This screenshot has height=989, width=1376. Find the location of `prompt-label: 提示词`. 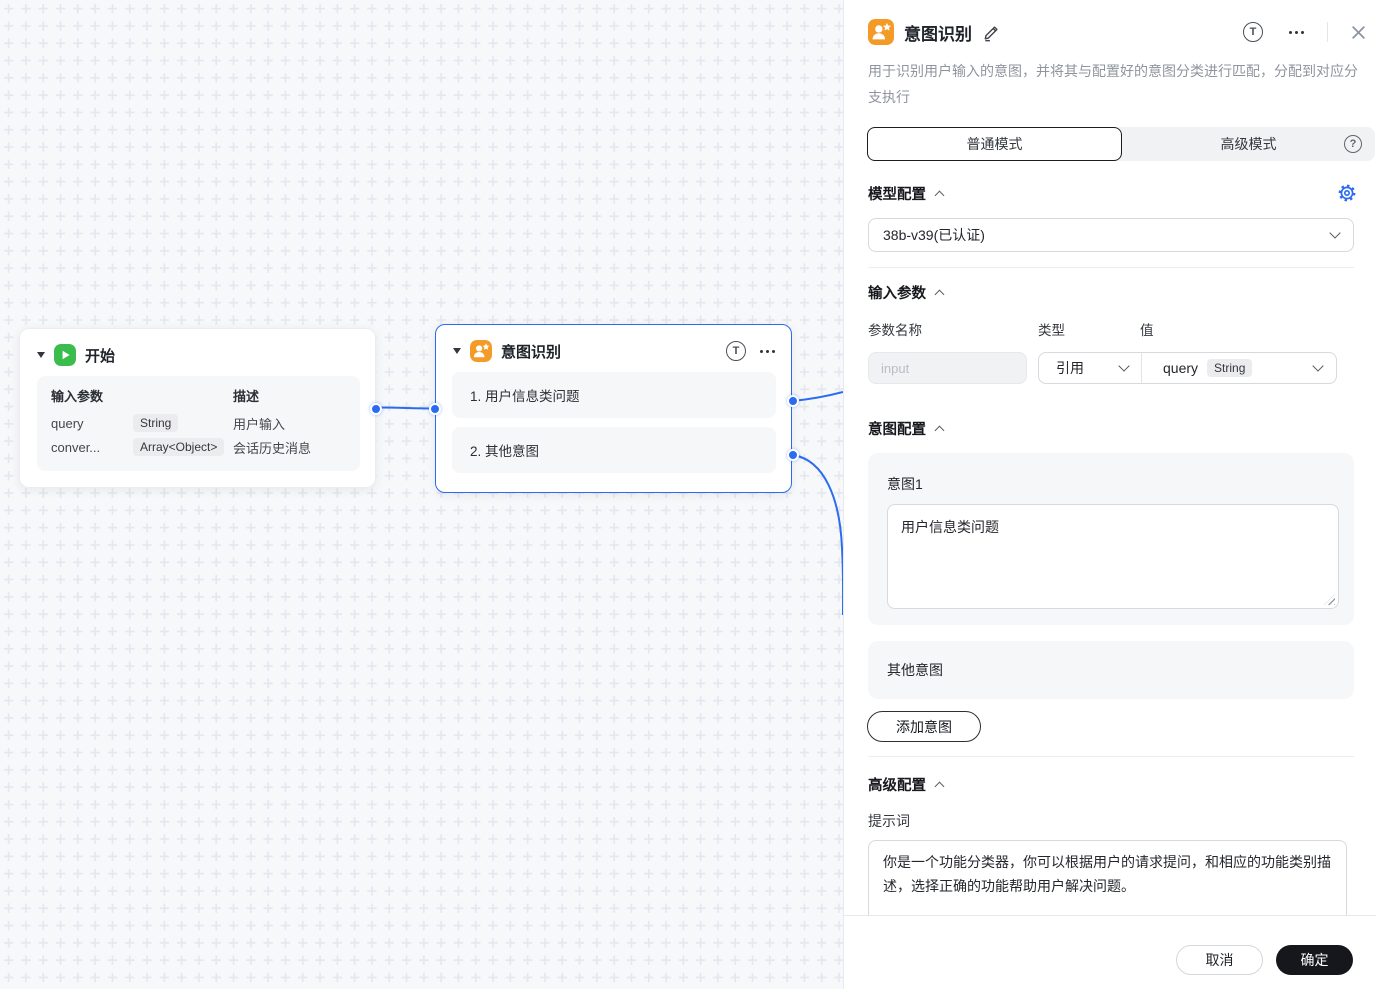

prompt-label: 提示词 is located at coordinates (889, 821).